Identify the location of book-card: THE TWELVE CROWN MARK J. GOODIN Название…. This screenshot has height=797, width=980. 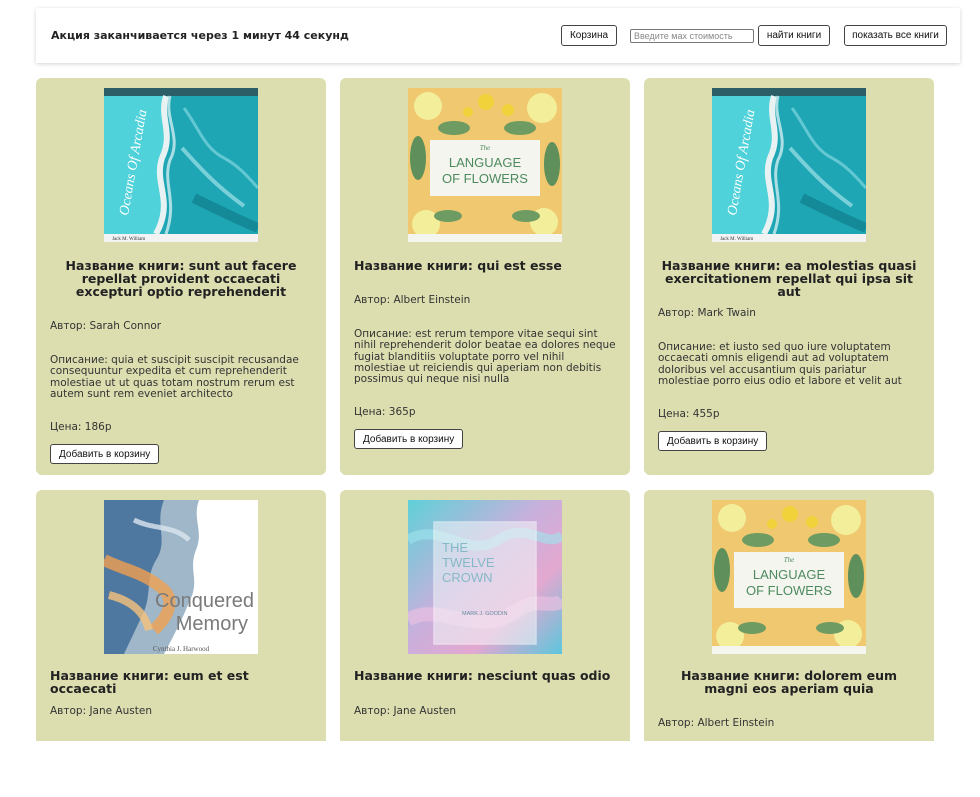
(485, 615).